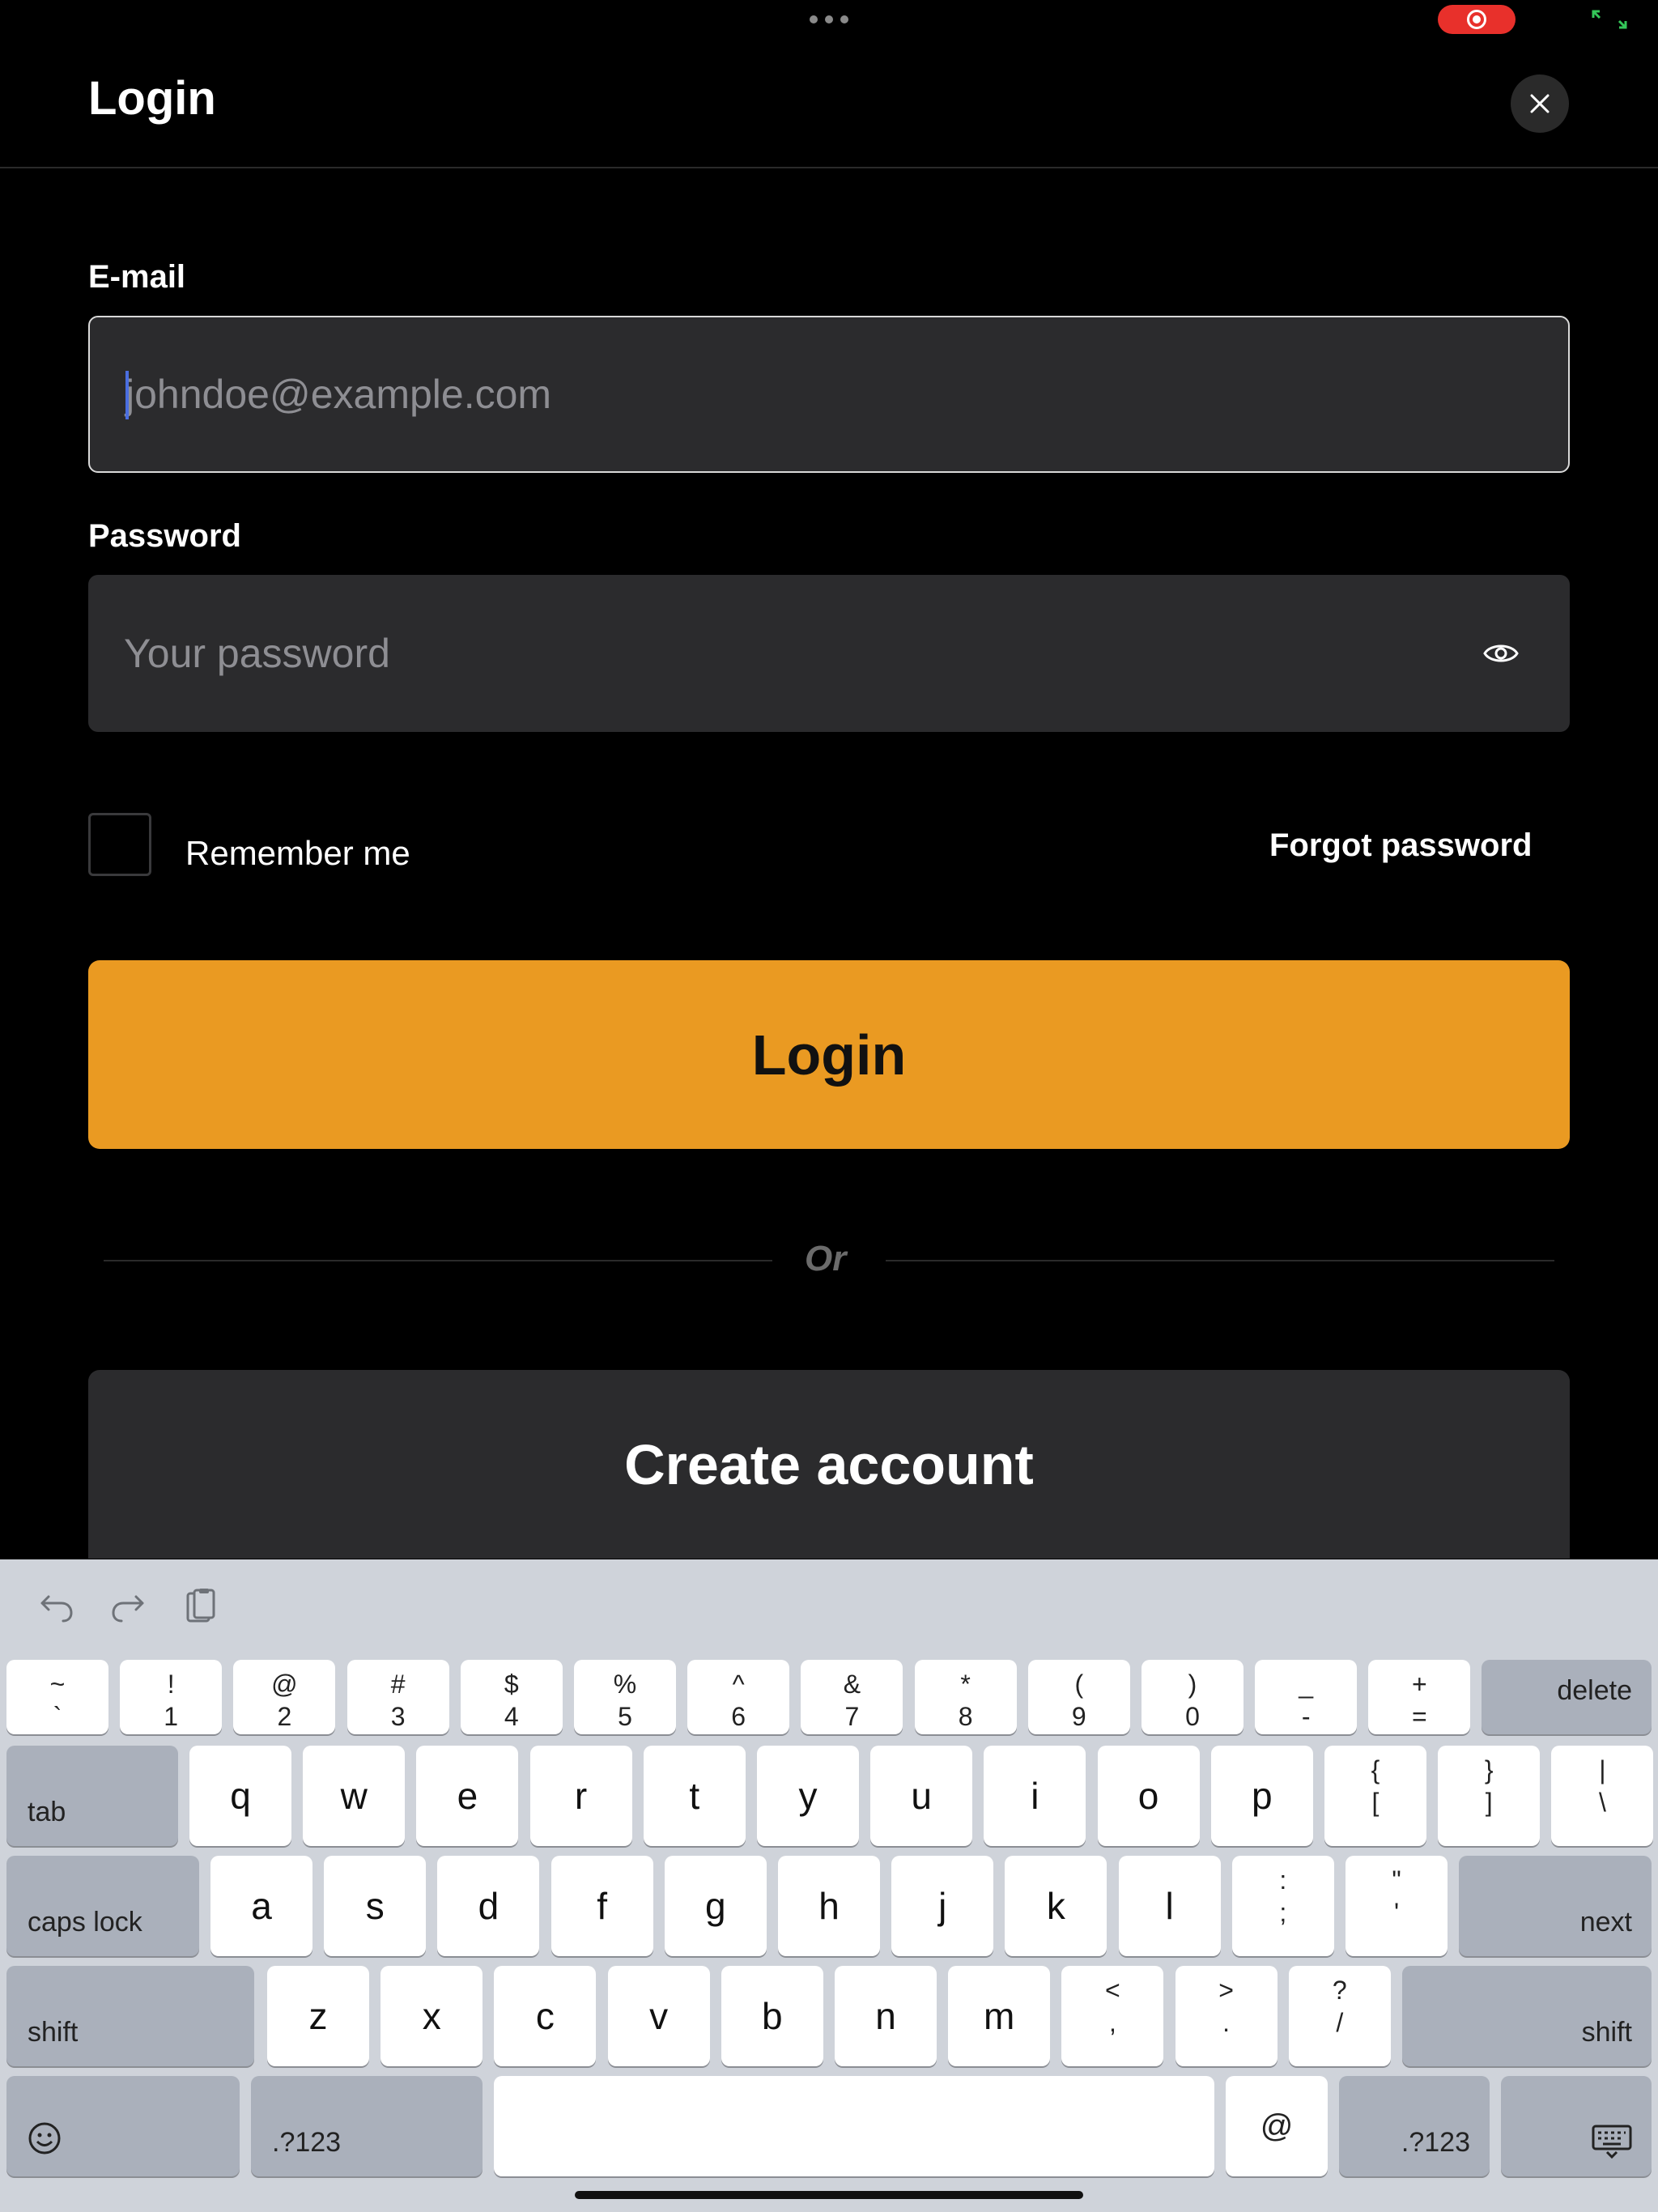  What do you see at coordinates (1576, 2126) in the screenshot?
I see `hide-keyboard-key` at bounding box center [1576, 2126].